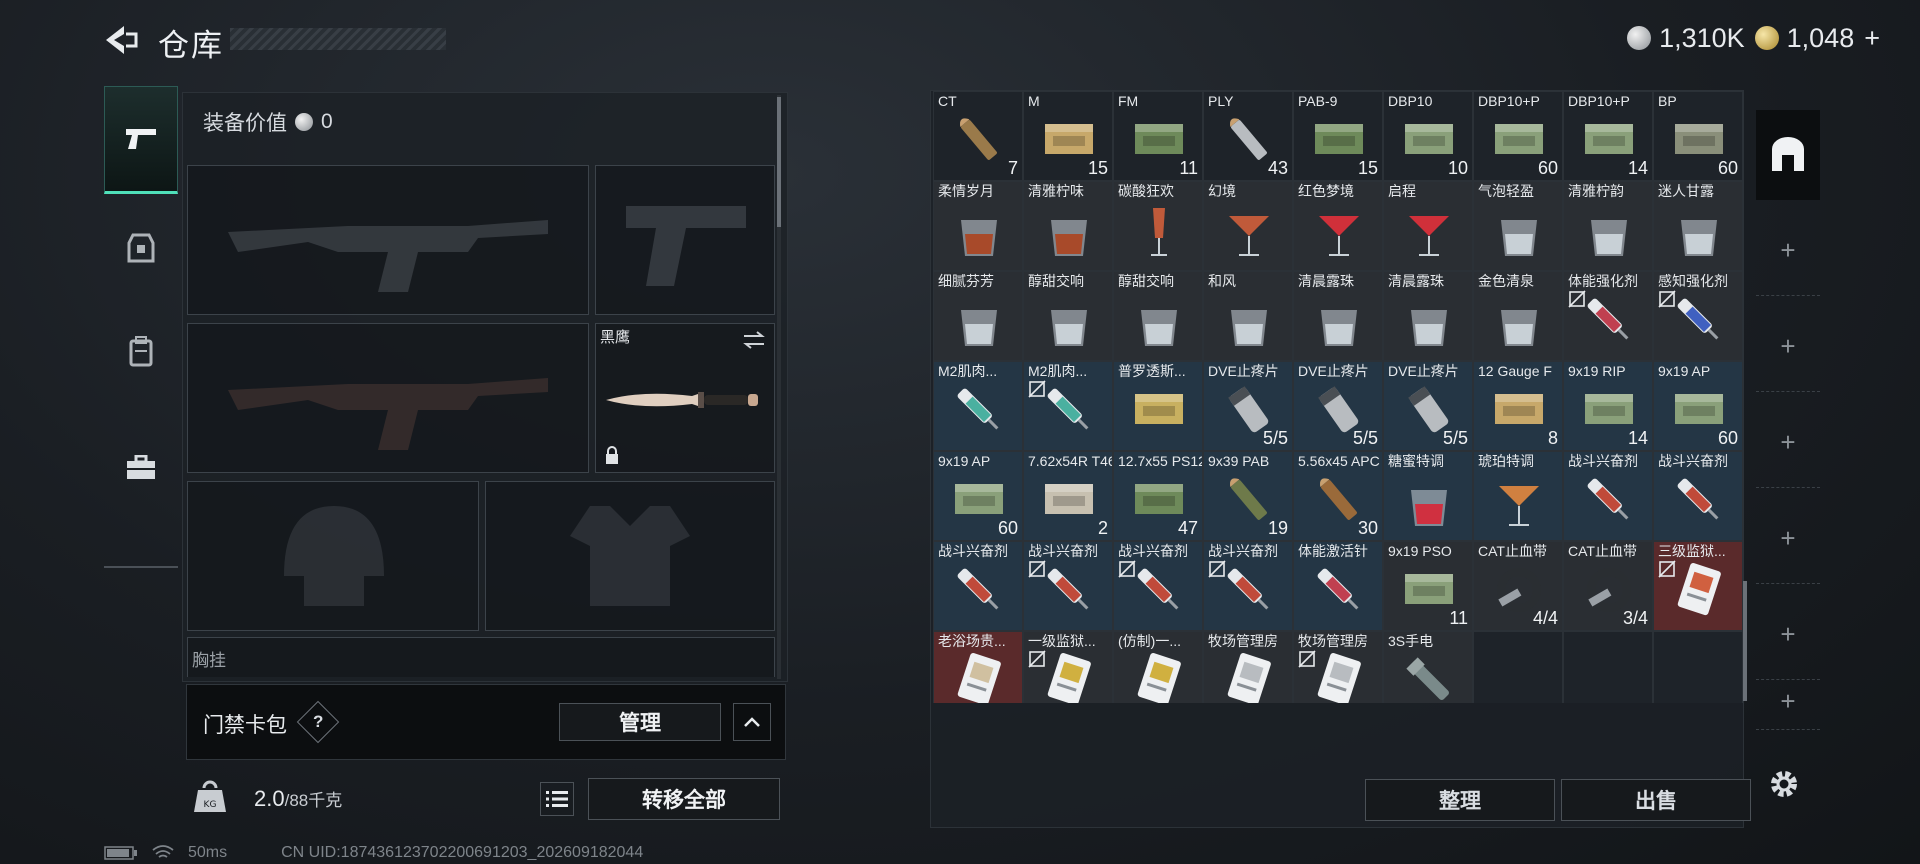 The image size is (1920, 864). Describe the element at coordinates (388, 398) in the screenshot. I see `secondary-weapon-slot` at that location.